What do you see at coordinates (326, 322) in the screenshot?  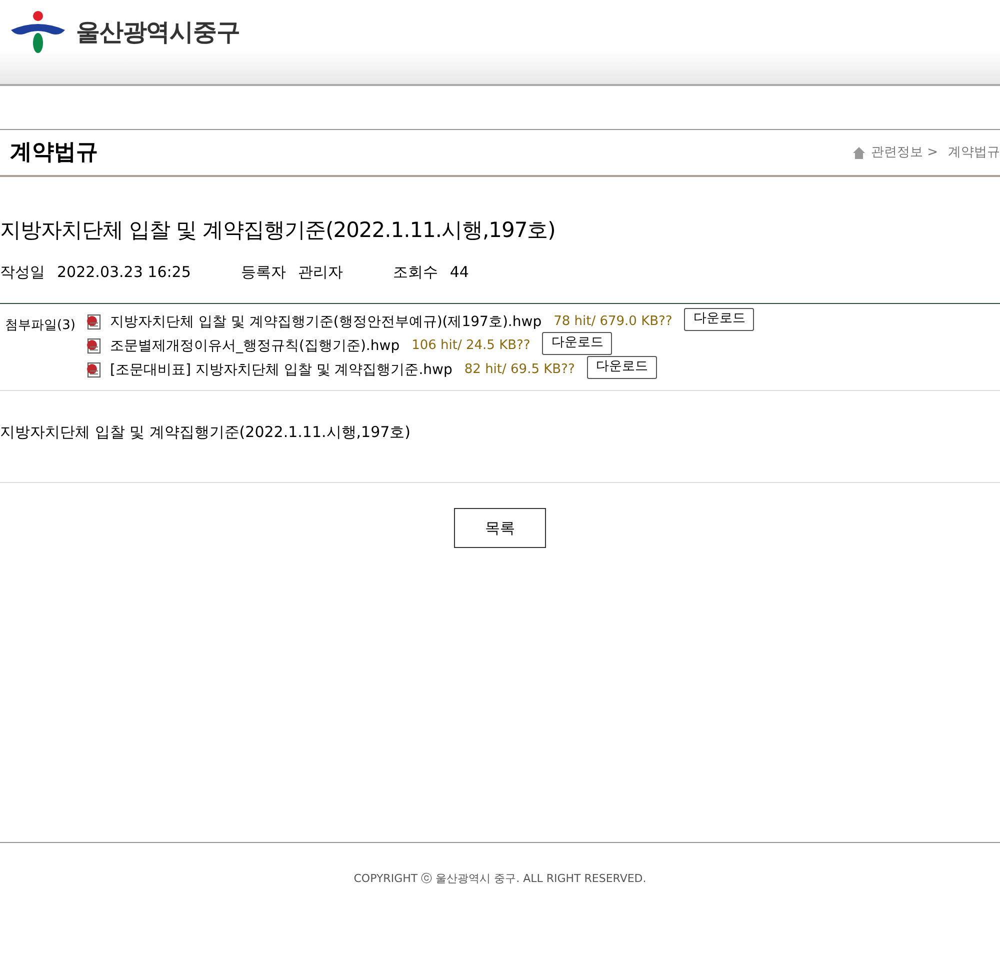 I see `attachment-filename: 지방자치단체 입찰 및 계약집행기준(행정안전부예규)(제197호).hwp` at bounding box center [326, 322].